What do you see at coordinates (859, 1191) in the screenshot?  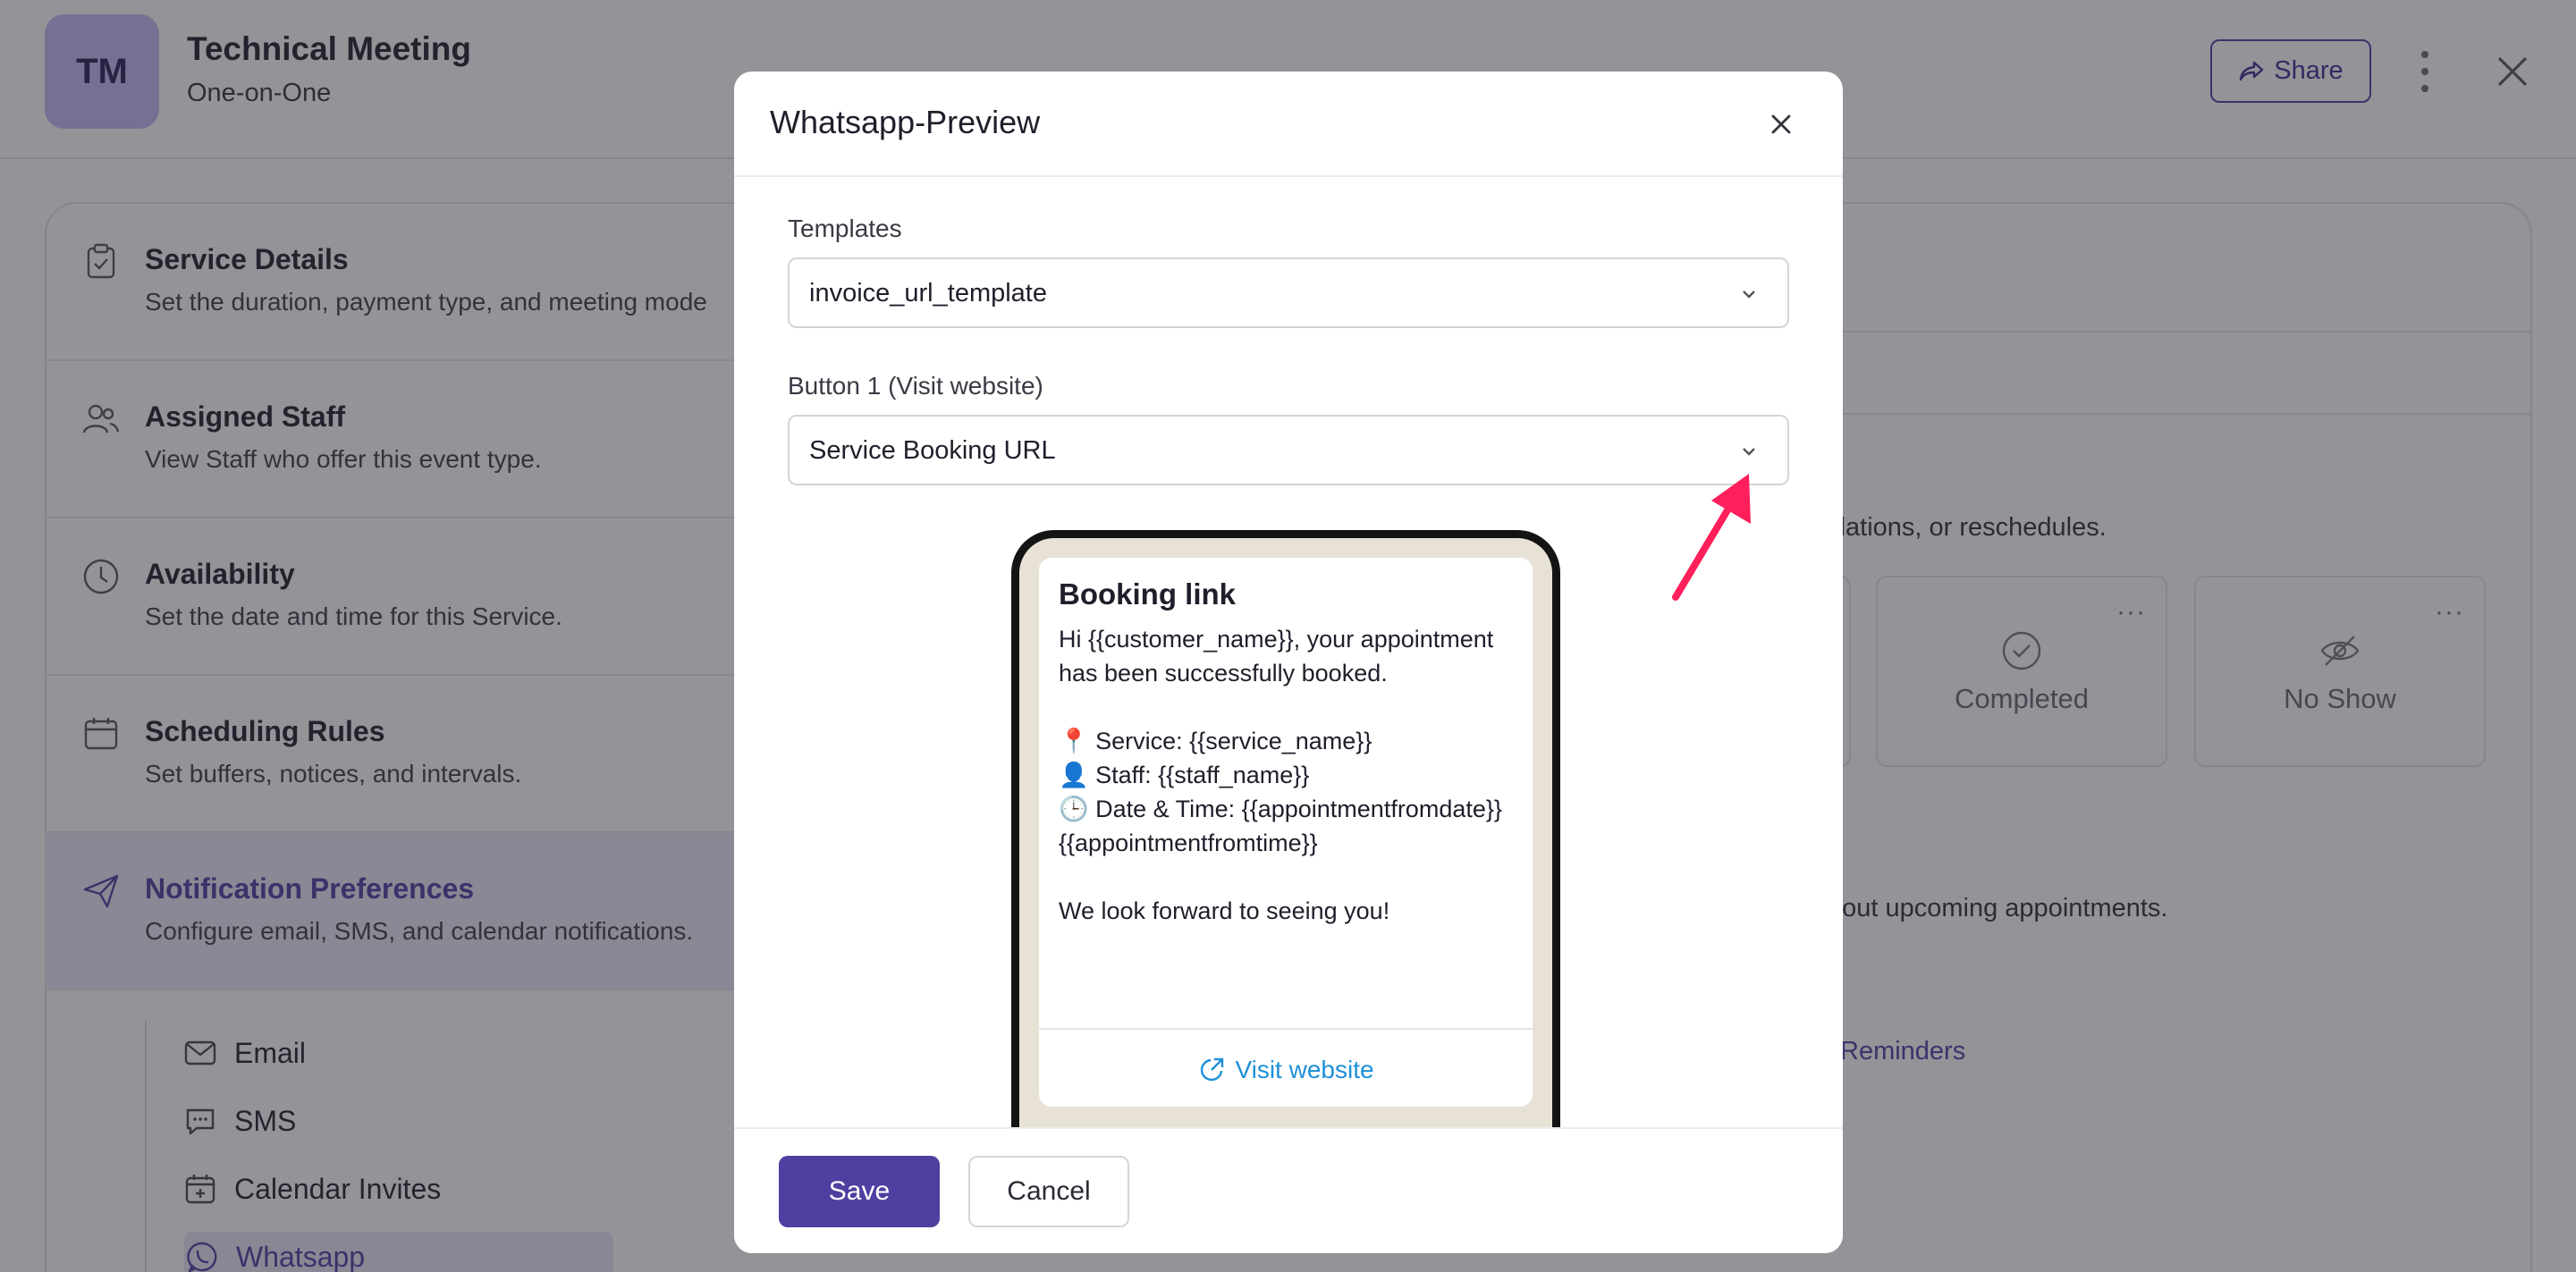 I see `save-button: Save` at bounding box center [859, 1191].